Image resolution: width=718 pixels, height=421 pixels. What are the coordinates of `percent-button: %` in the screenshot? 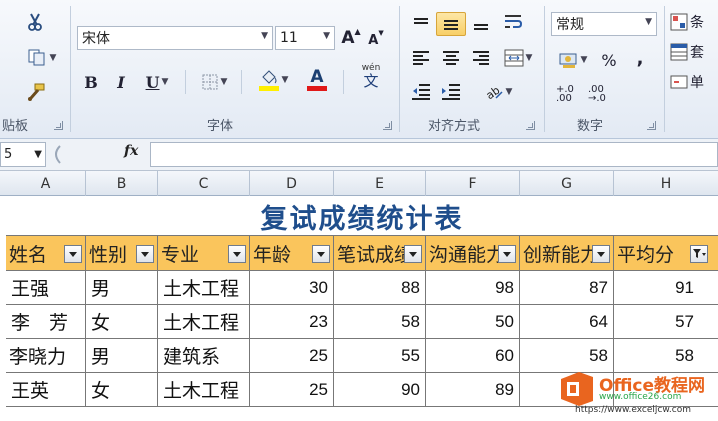 It's located at (609, 60).